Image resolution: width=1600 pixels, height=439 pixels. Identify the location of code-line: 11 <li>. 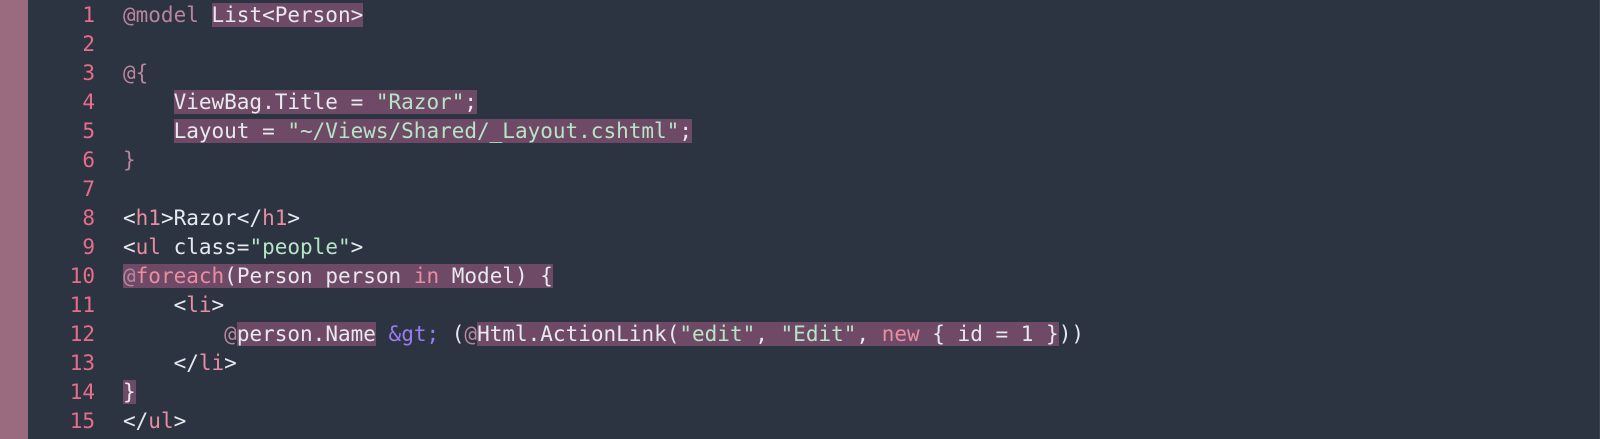
(813, 305).